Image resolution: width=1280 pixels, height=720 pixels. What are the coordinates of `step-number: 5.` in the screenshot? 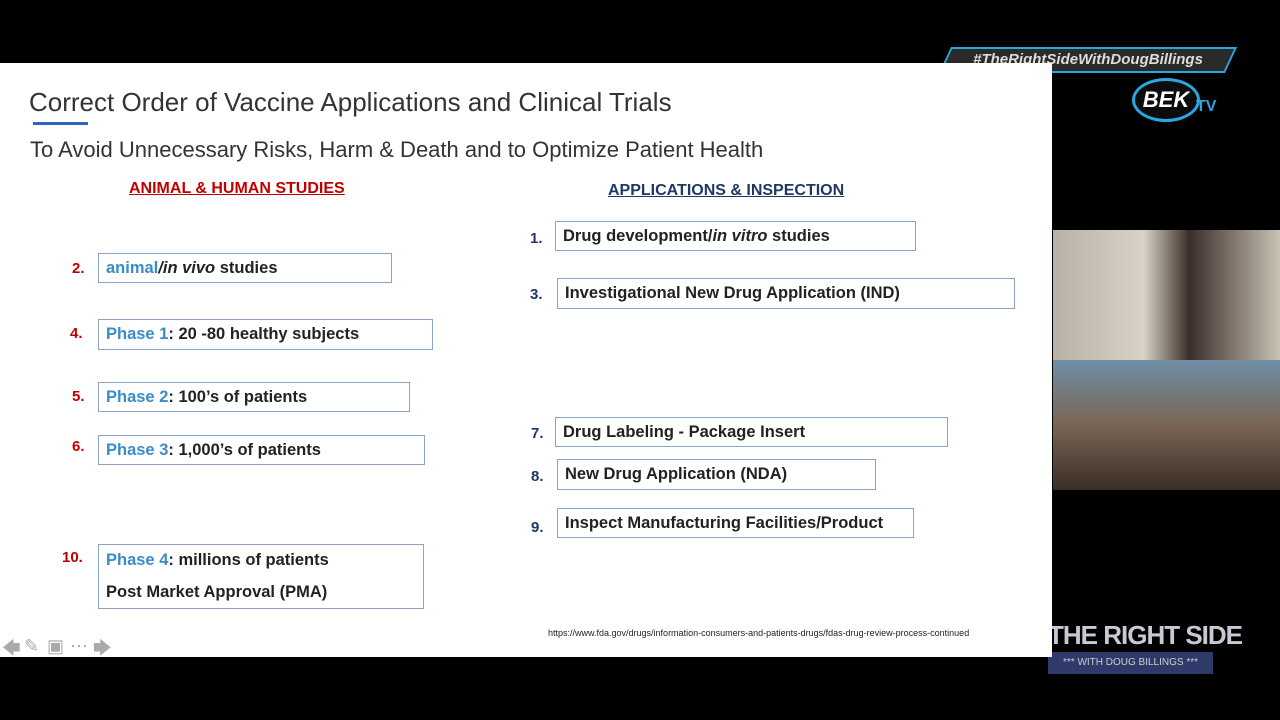 It's located at (78, 396).